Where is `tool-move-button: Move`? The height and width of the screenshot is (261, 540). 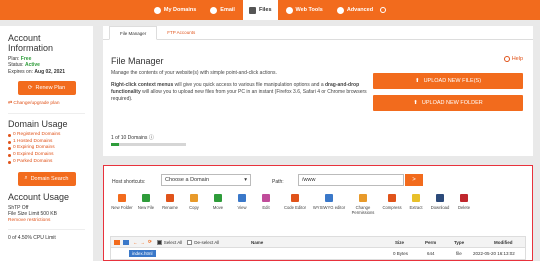 tool-move-button: Move is located at coordinates (218, 204).